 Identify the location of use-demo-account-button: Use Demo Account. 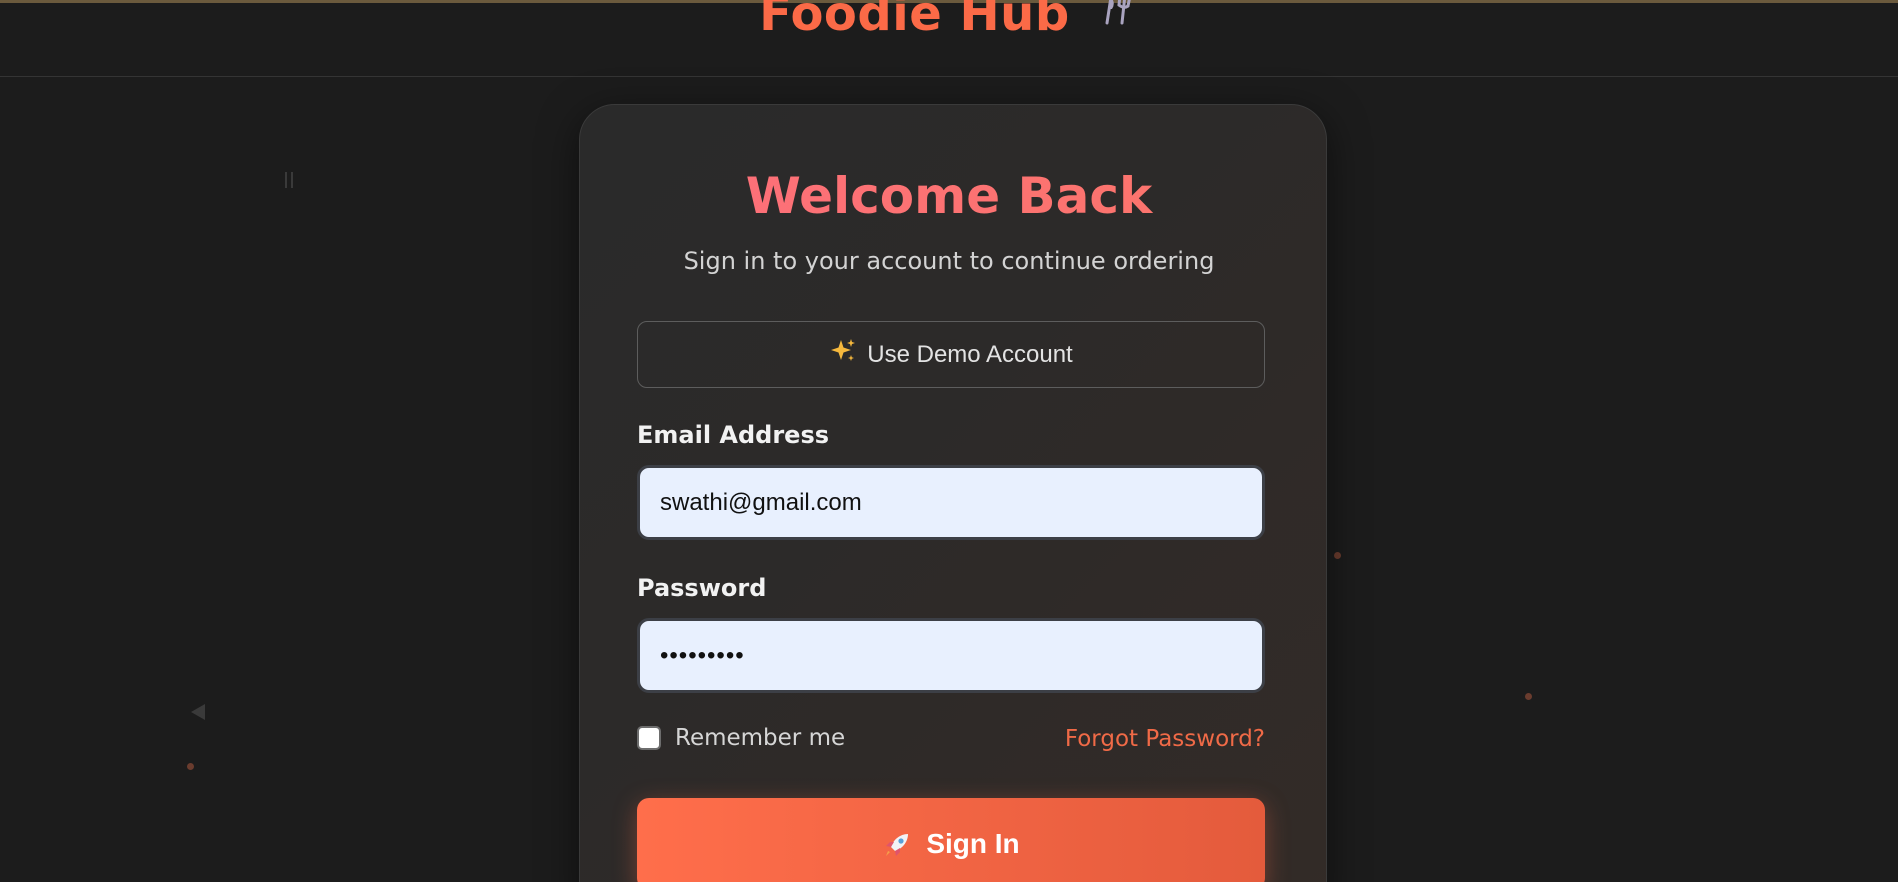
(951, 354).